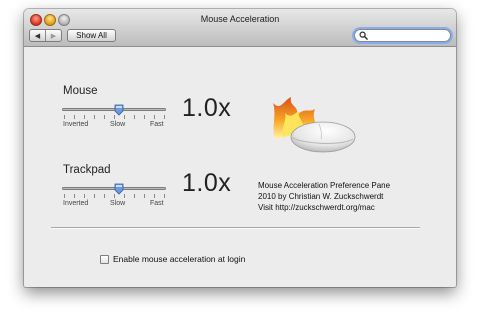 This screenshot has width=480, height=320. What do you see at coordinates (87, 170) in the screenshot?
I see `trackpad-label: Trackpad` at bounding box center [87, 170].